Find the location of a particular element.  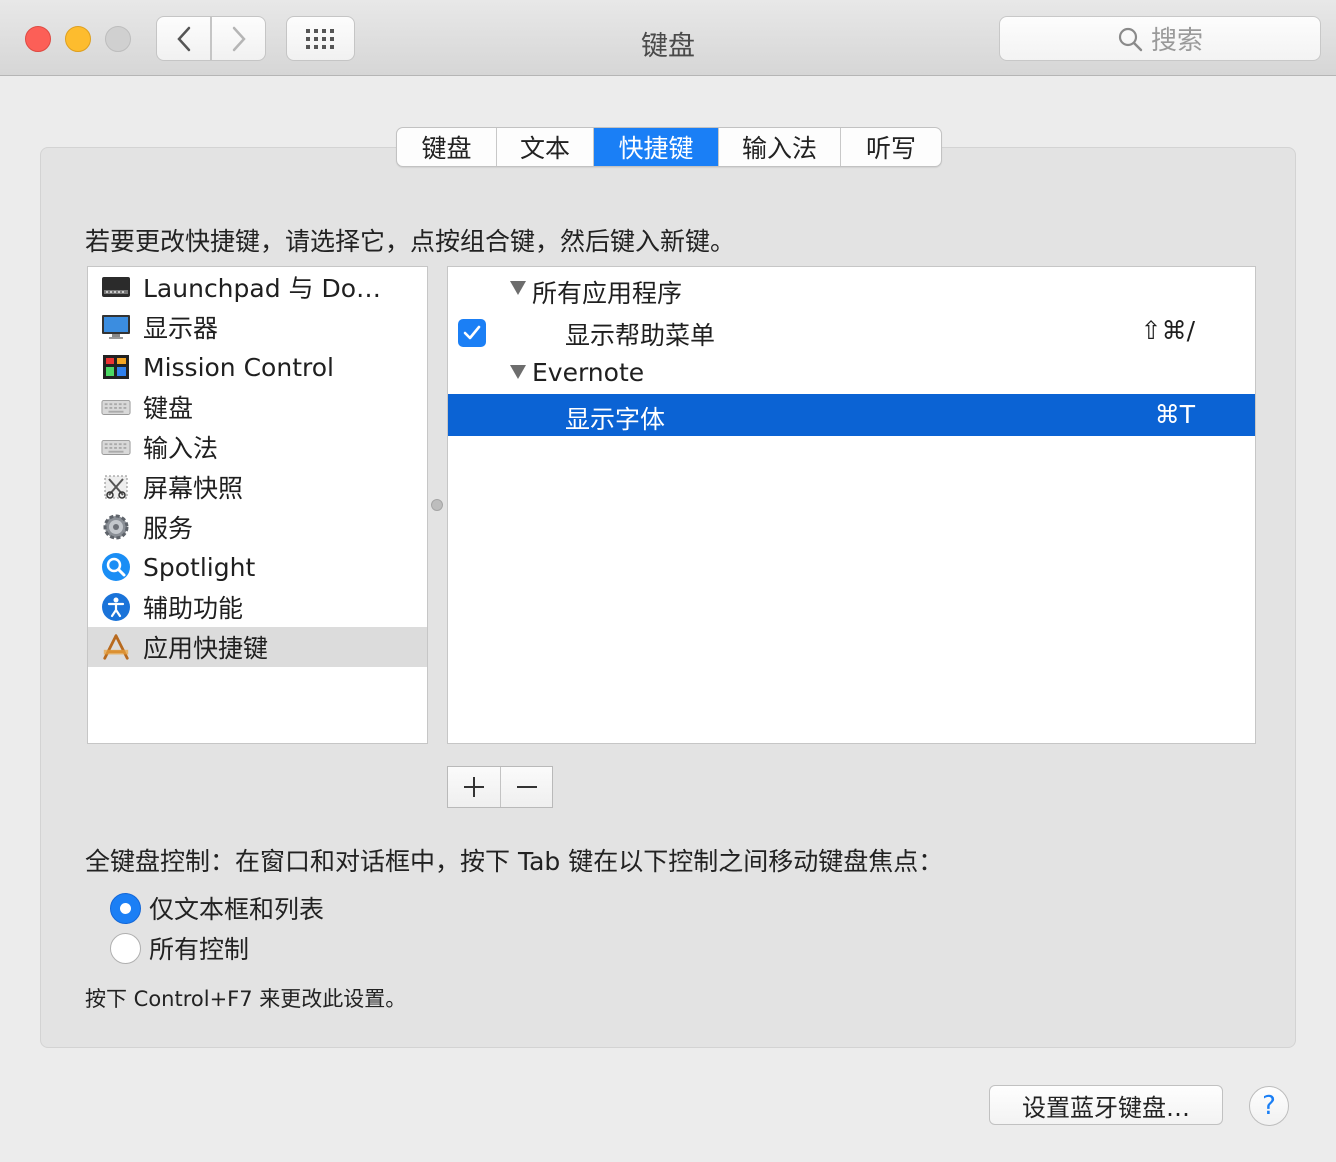

category-item-services: 服务 is located at coordinates (257, 527).